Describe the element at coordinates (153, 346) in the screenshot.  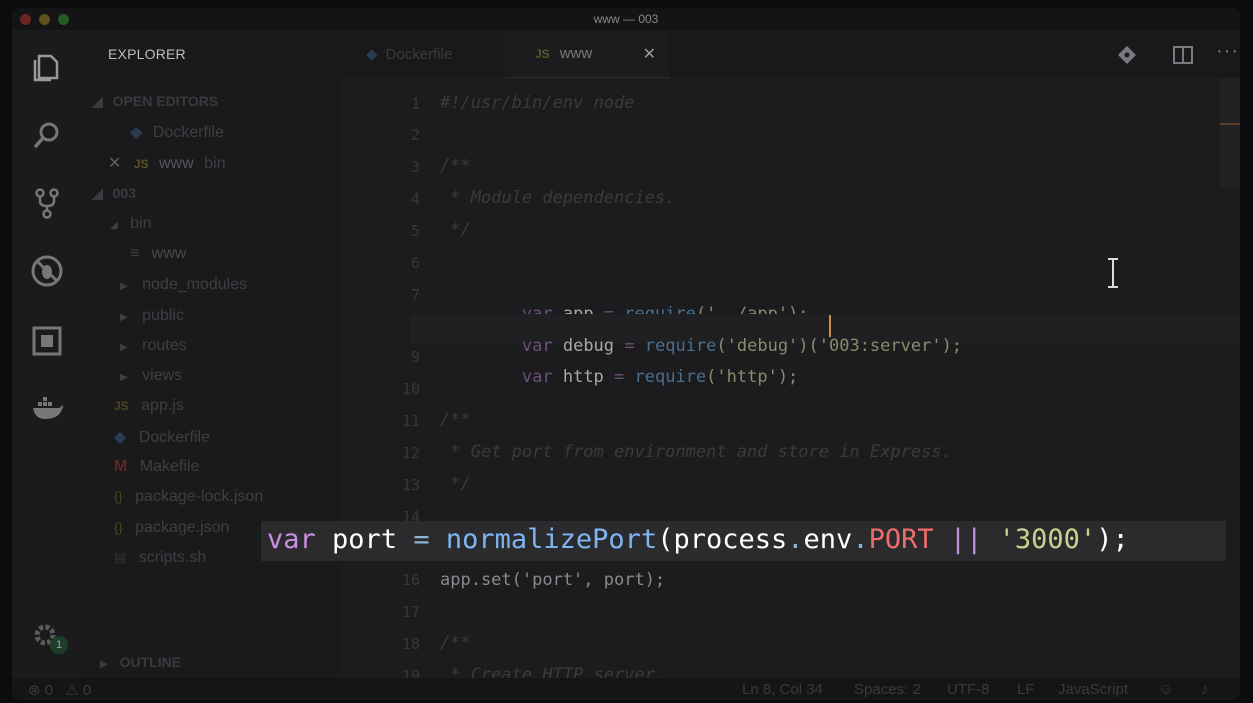
I see `tree-item-routes: ▶ routes` at that location.